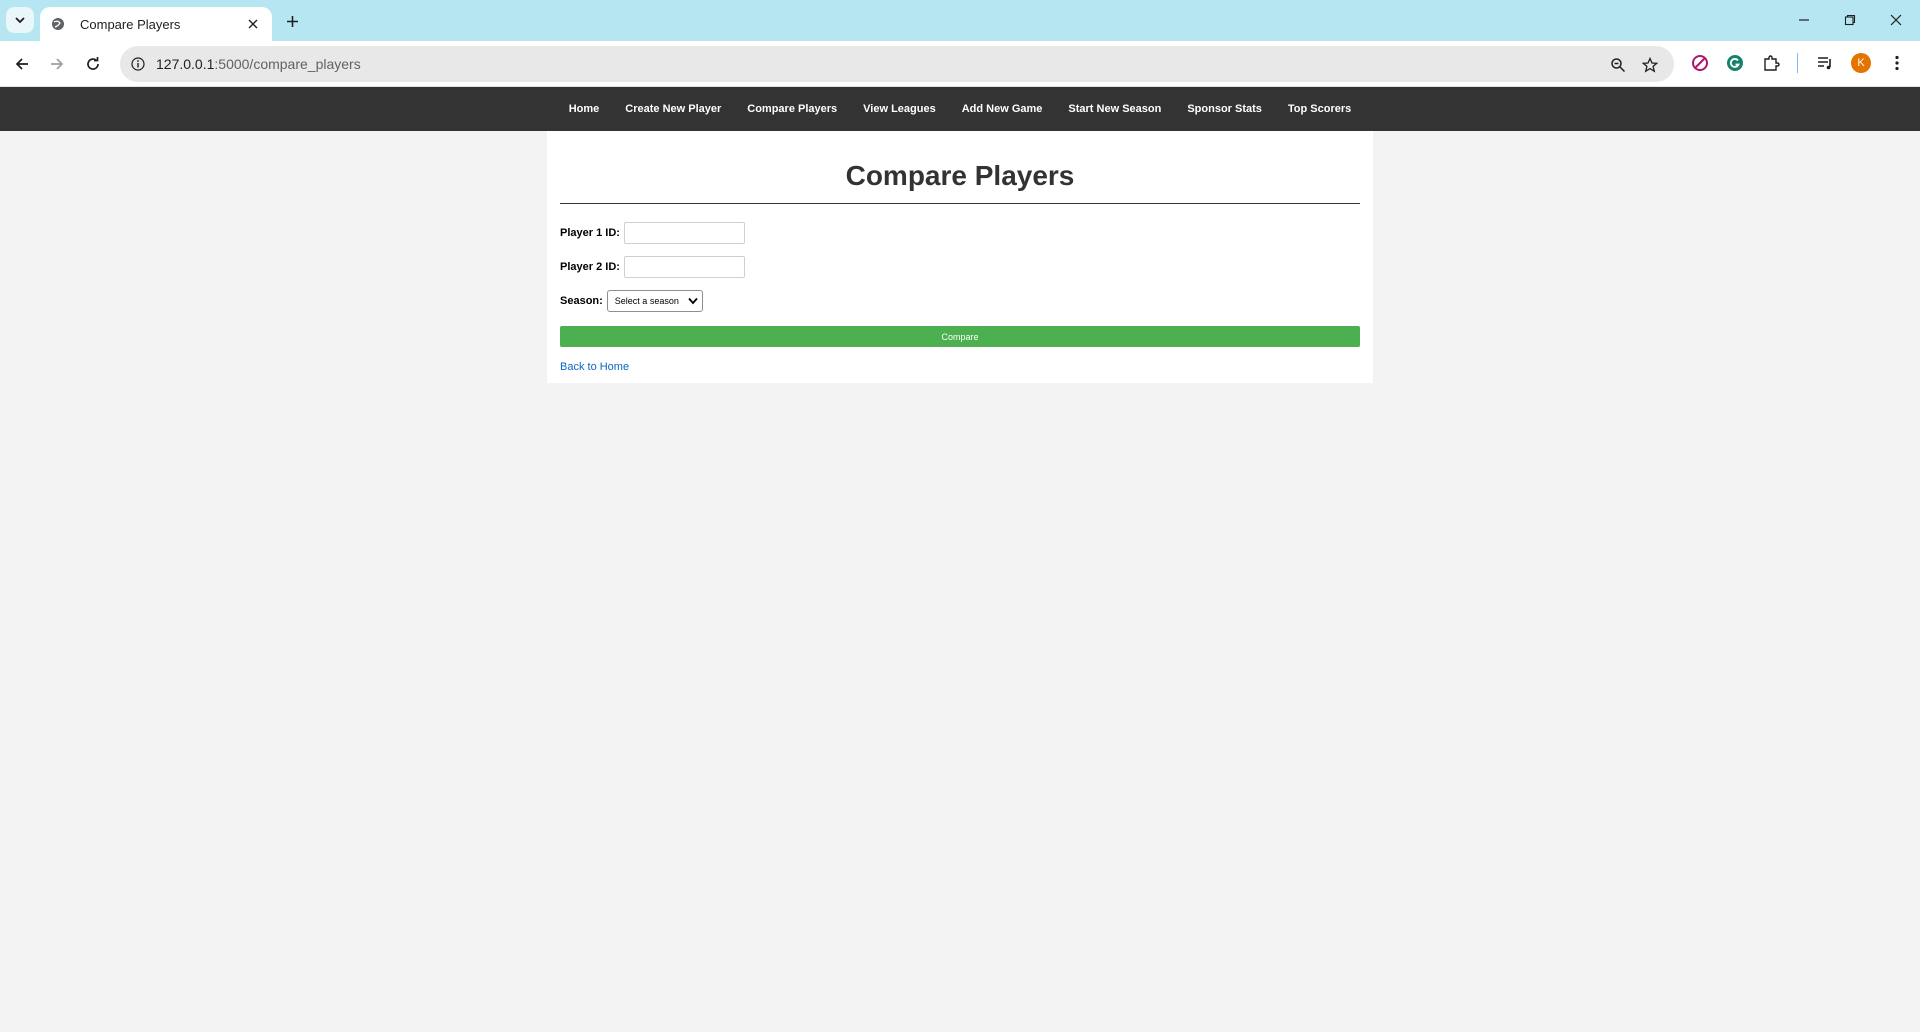 This screenshot has width=1920, height=1032. What do you see at coordinates (960, 267) in the screenshot?
I see `player2-row: Player 2 ID:` at bounding box center [960, 267].